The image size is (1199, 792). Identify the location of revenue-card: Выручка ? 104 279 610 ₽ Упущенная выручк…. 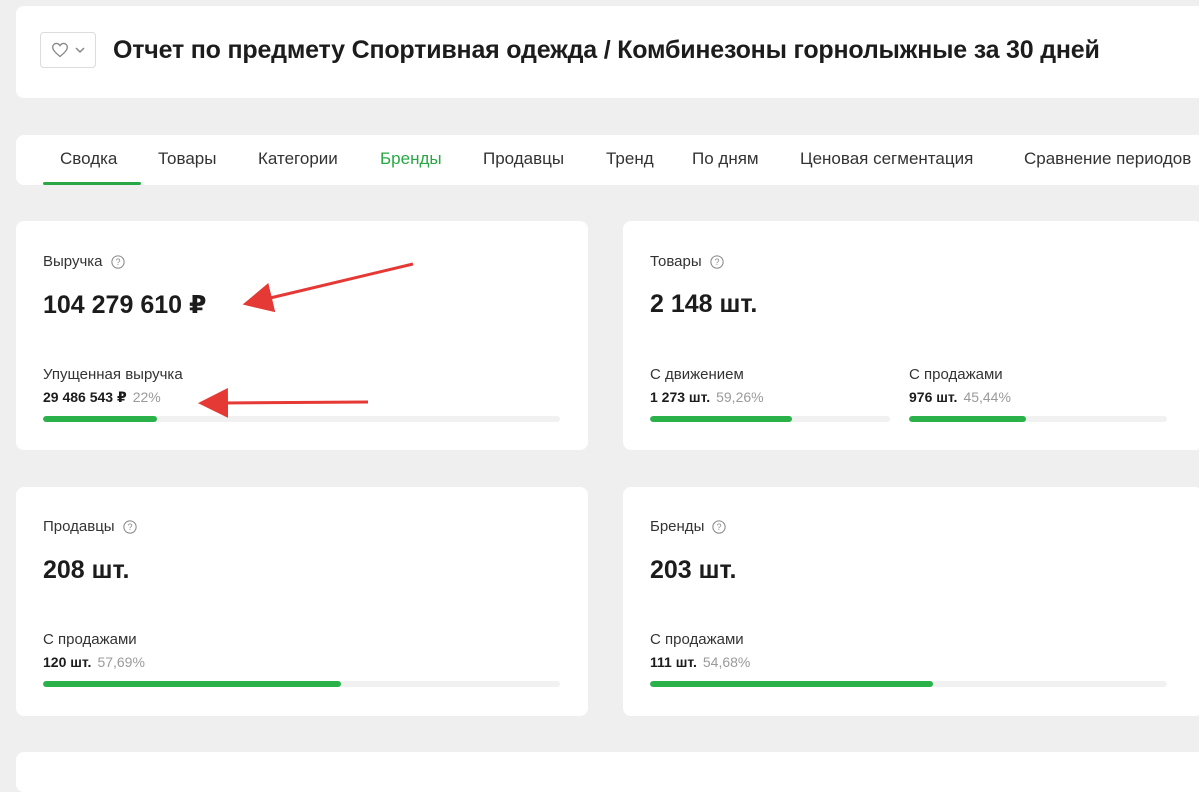
(302, 335).